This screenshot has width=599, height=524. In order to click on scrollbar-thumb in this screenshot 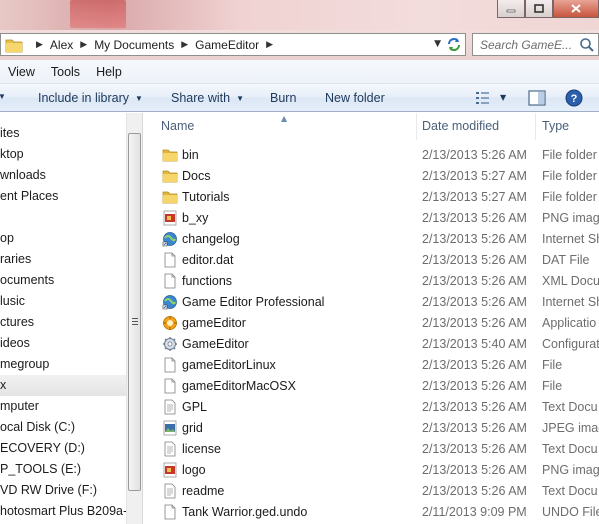, I will do `click(134, 312)`.